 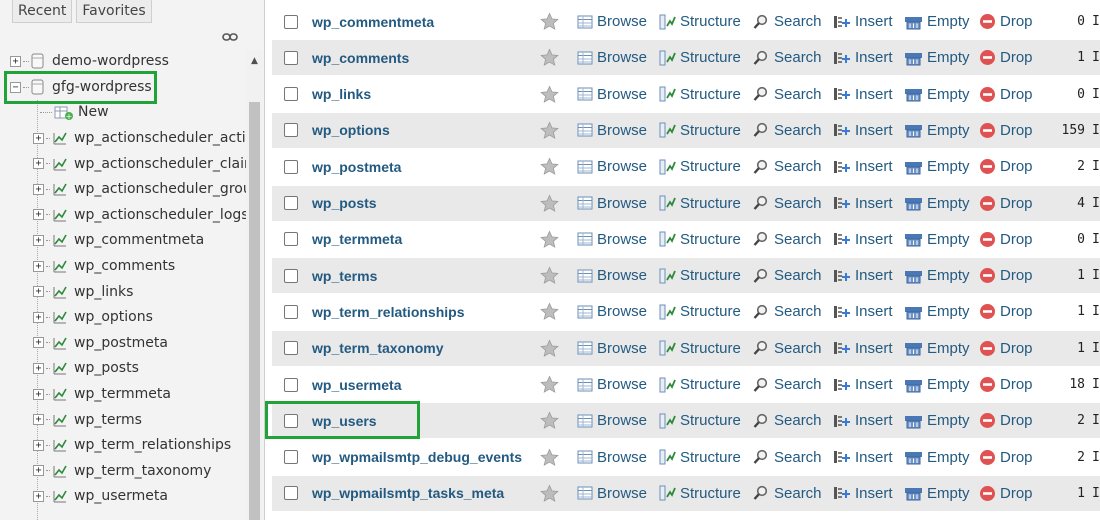 What do you see at coordinates (143, 138) in the screenshot?
I see `nav-table-item: + wp_actionscheduler_actio` at bounding box center [143, 138].